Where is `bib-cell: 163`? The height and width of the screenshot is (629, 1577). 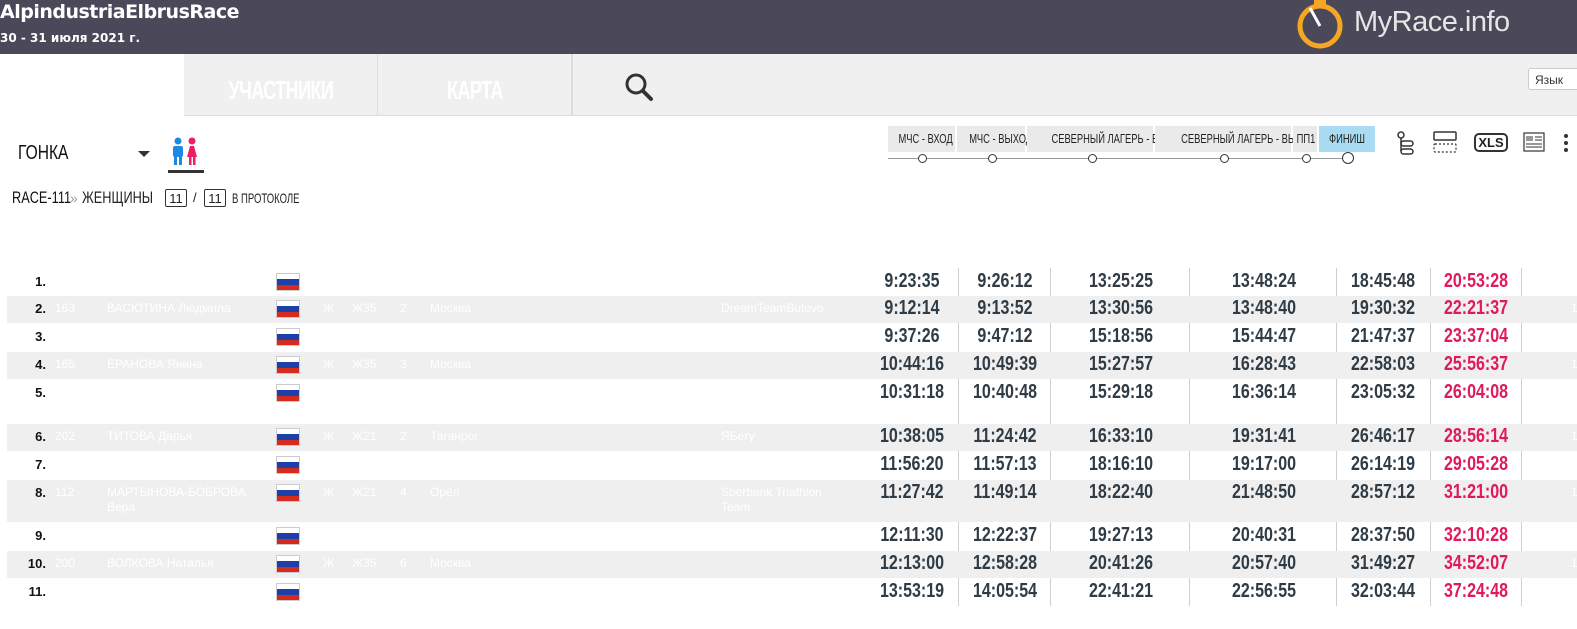 bib-cell: 163 is located at coordinates (65, 308).